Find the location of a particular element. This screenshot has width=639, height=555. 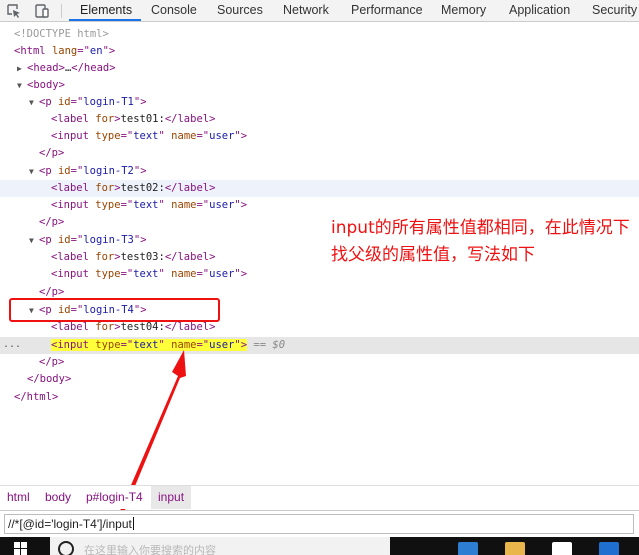

mail-icon is located at coordinates (609, 548).